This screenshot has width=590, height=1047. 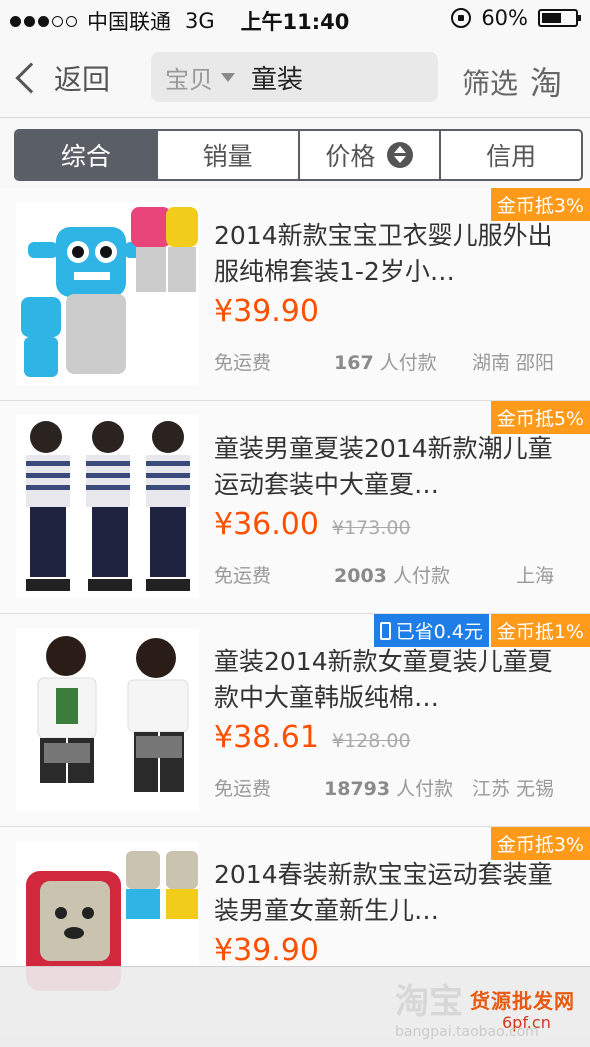 I want to click on tab-sales: 销量, so click(x=229, y=155).